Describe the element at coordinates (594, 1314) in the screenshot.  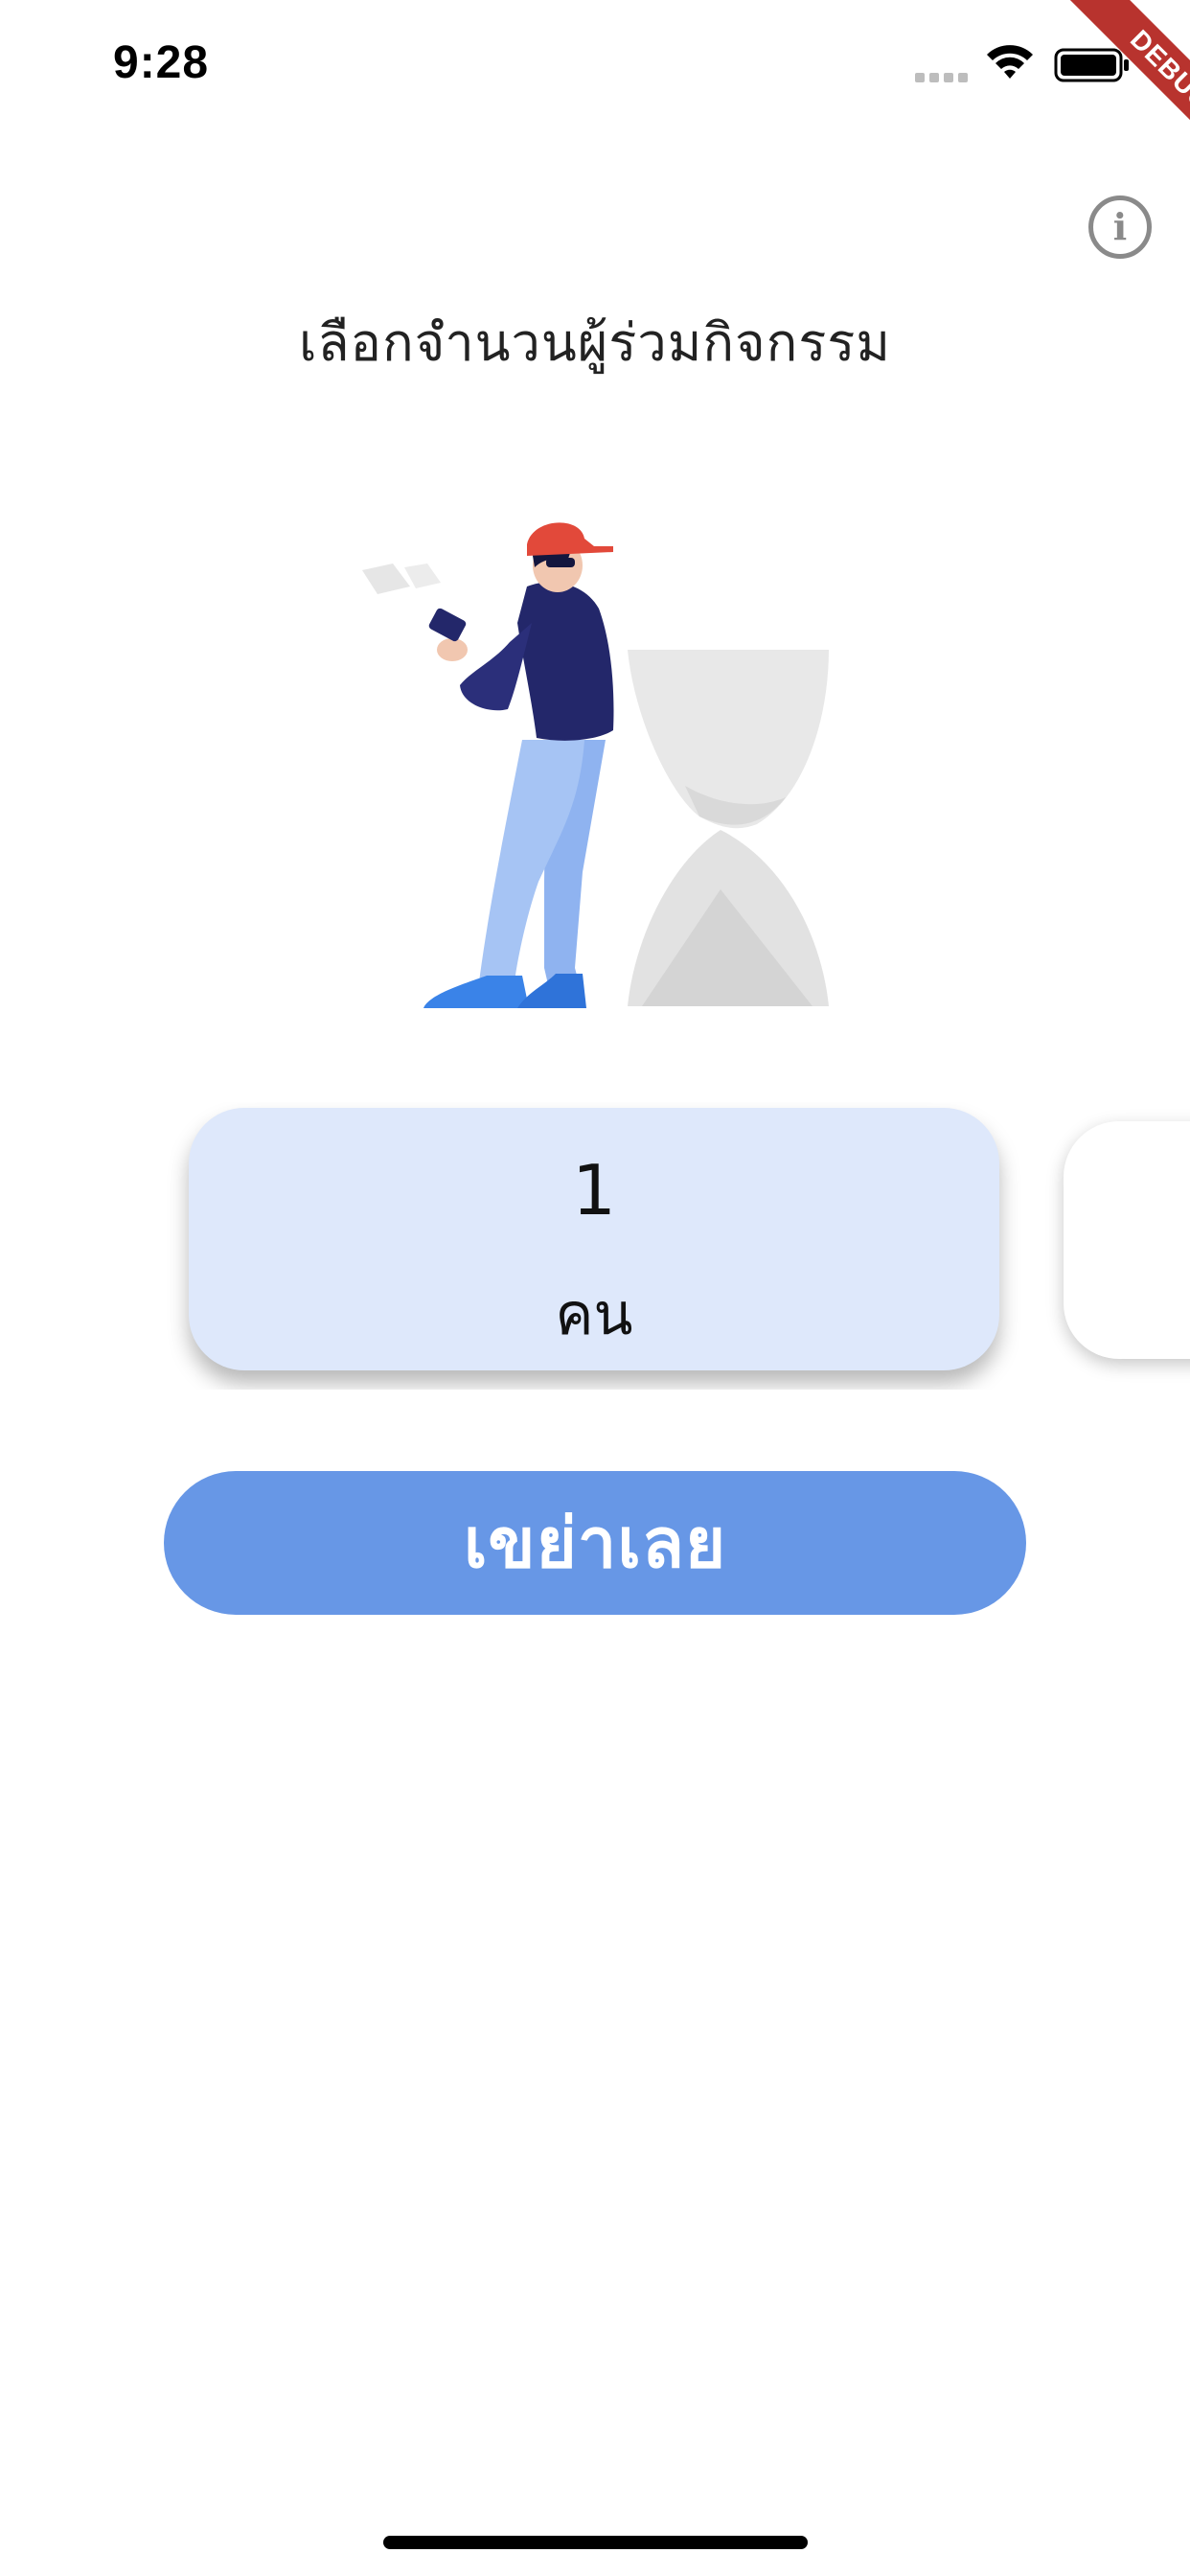
I see `count-unit: คน` at that location.